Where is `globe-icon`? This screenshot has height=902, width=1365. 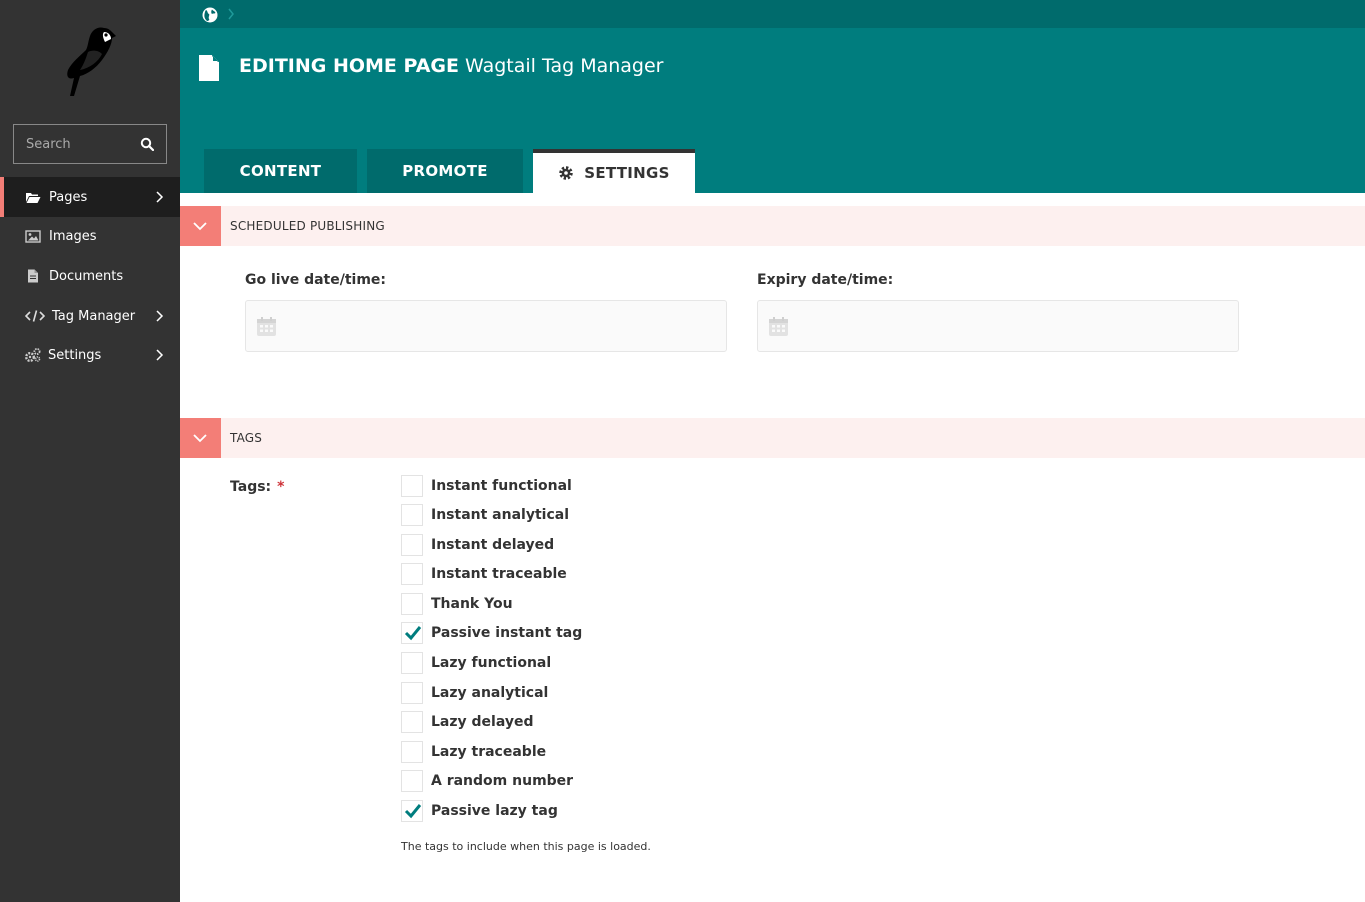
globe-icon is located at coordinates (210, 15).